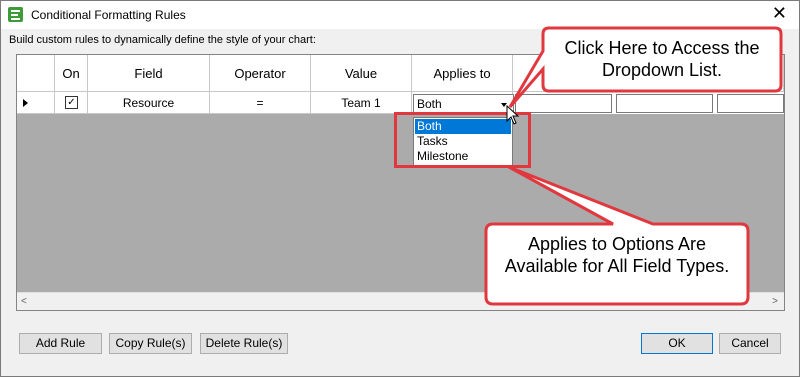 The width and height of the screenshot is (800, 377). I want to click on cancel-button: Cancel, so click(750, 343).